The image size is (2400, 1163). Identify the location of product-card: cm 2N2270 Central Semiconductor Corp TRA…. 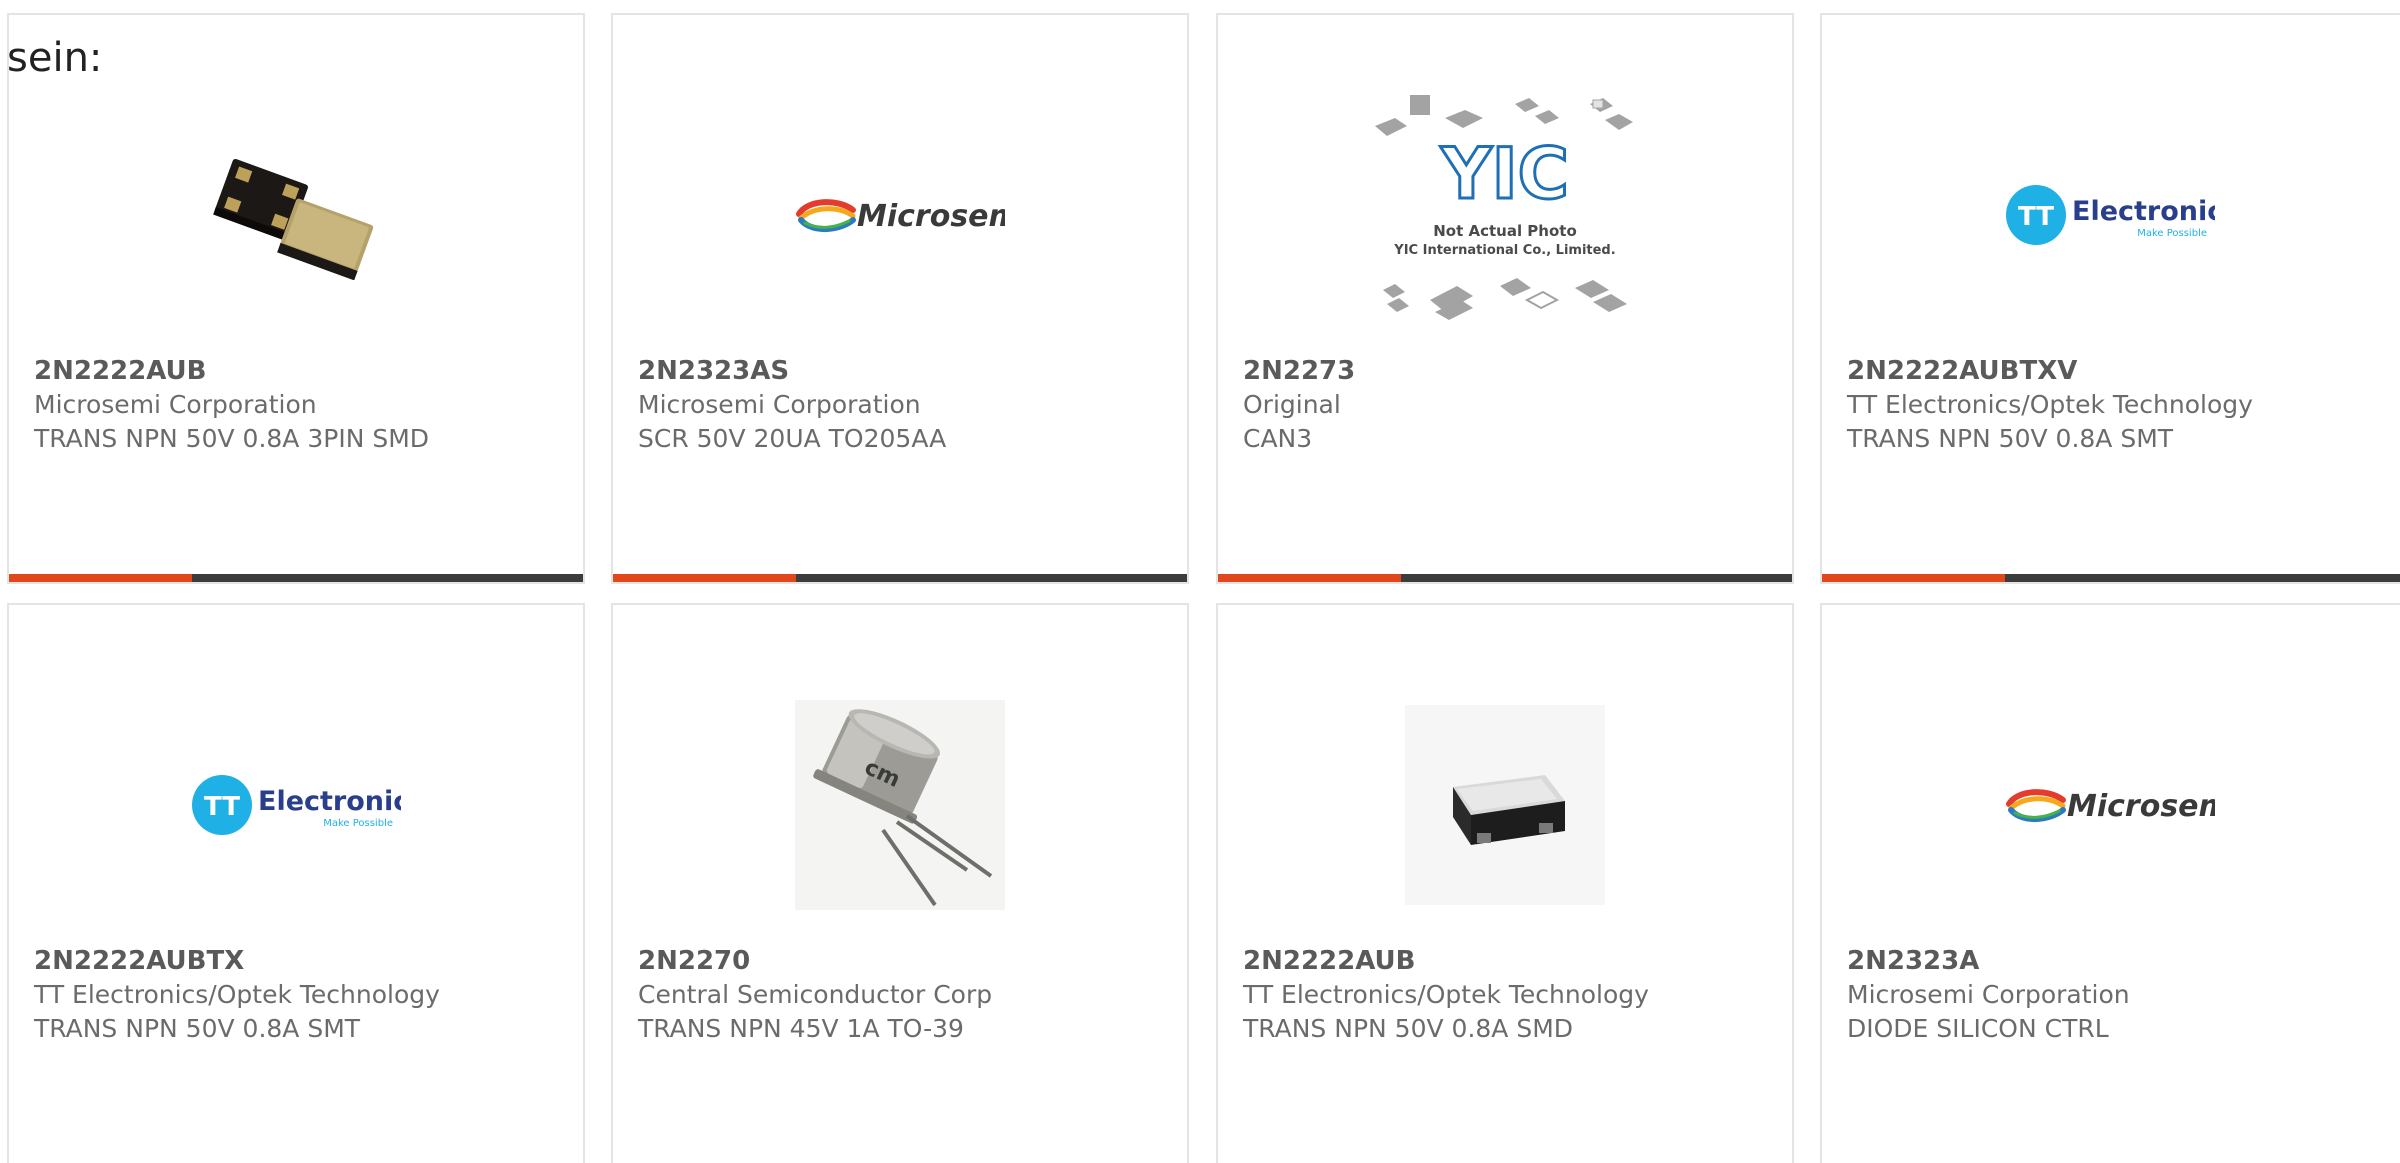
(900, 883).